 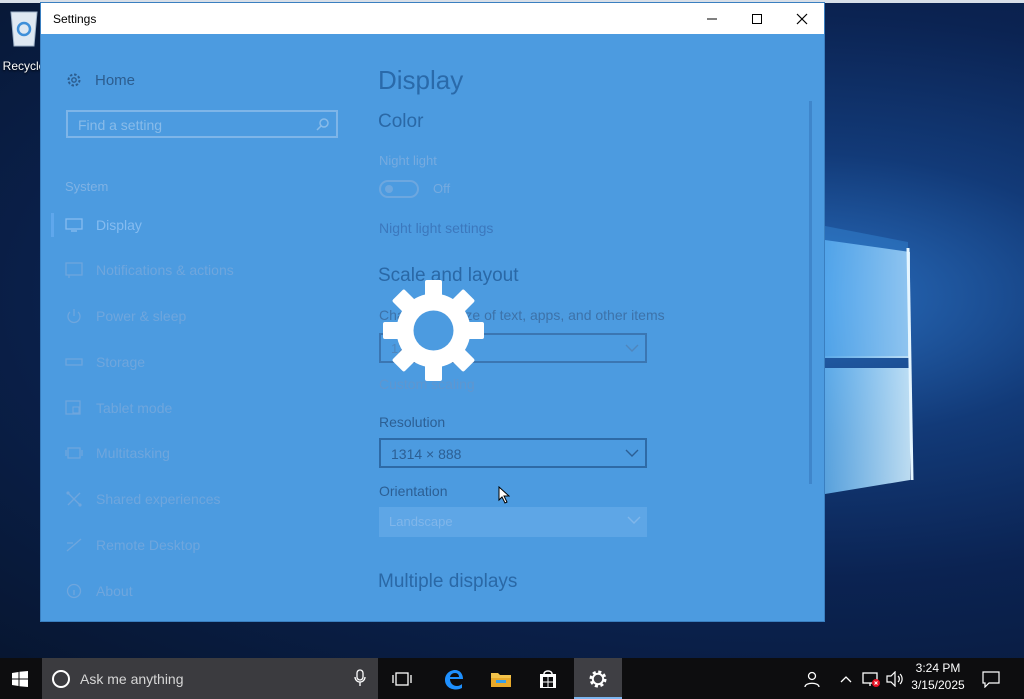 I want to click on resolution-label: Resolution, so click(x=412, y=422).